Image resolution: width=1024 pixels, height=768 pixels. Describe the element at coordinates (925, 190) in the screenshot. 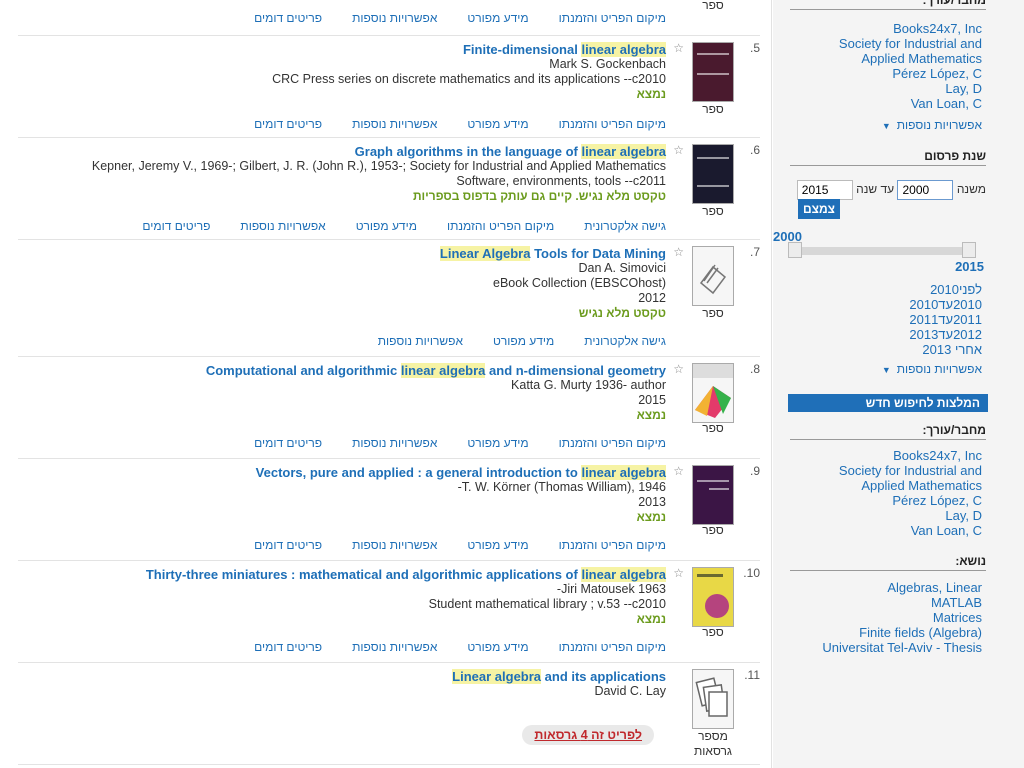

I see `year-from-input` at that location.